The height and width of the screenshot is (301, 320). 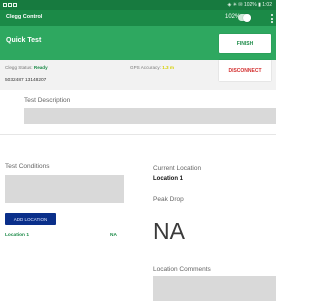 What do you see at coordinates (245, 43) in the screenshot?
I see `finish-button: FINISH` at bounding box center [245, 43].